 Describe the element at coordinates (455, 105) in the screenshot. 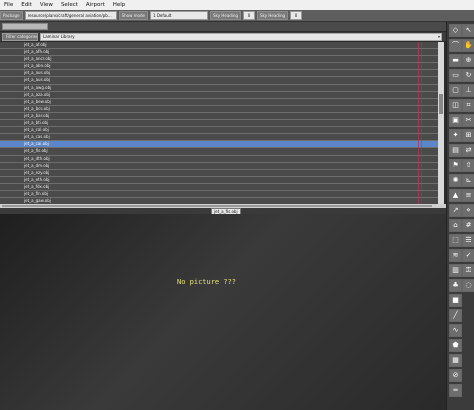

I see `hold-tool: ◫` at that location.